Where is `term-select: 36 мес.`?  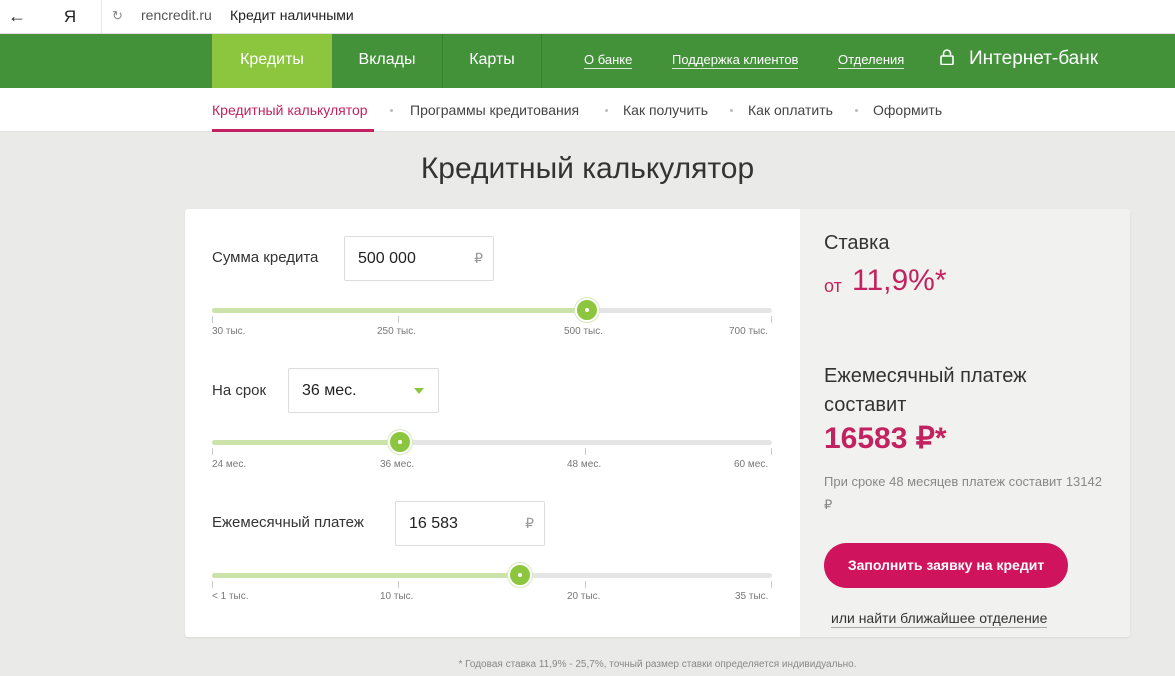
term-select: 36 мес. is located at coordinates (363, 390).